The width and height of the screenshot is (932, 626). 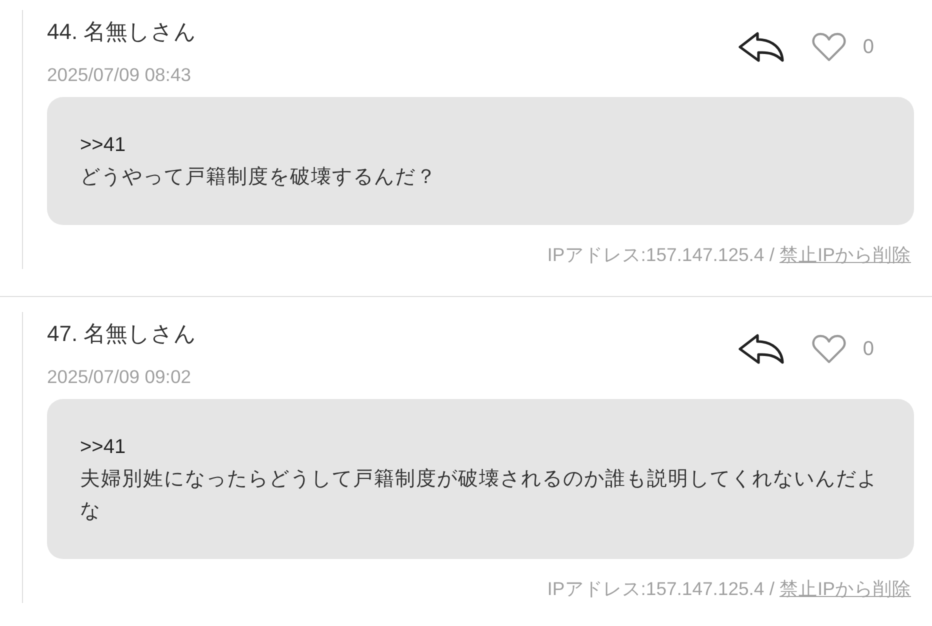 What do you see at coordinates (122, 32) in the screenshot?
I see `post-title: 44. 名無しさん` at bounding box center [122, 32].